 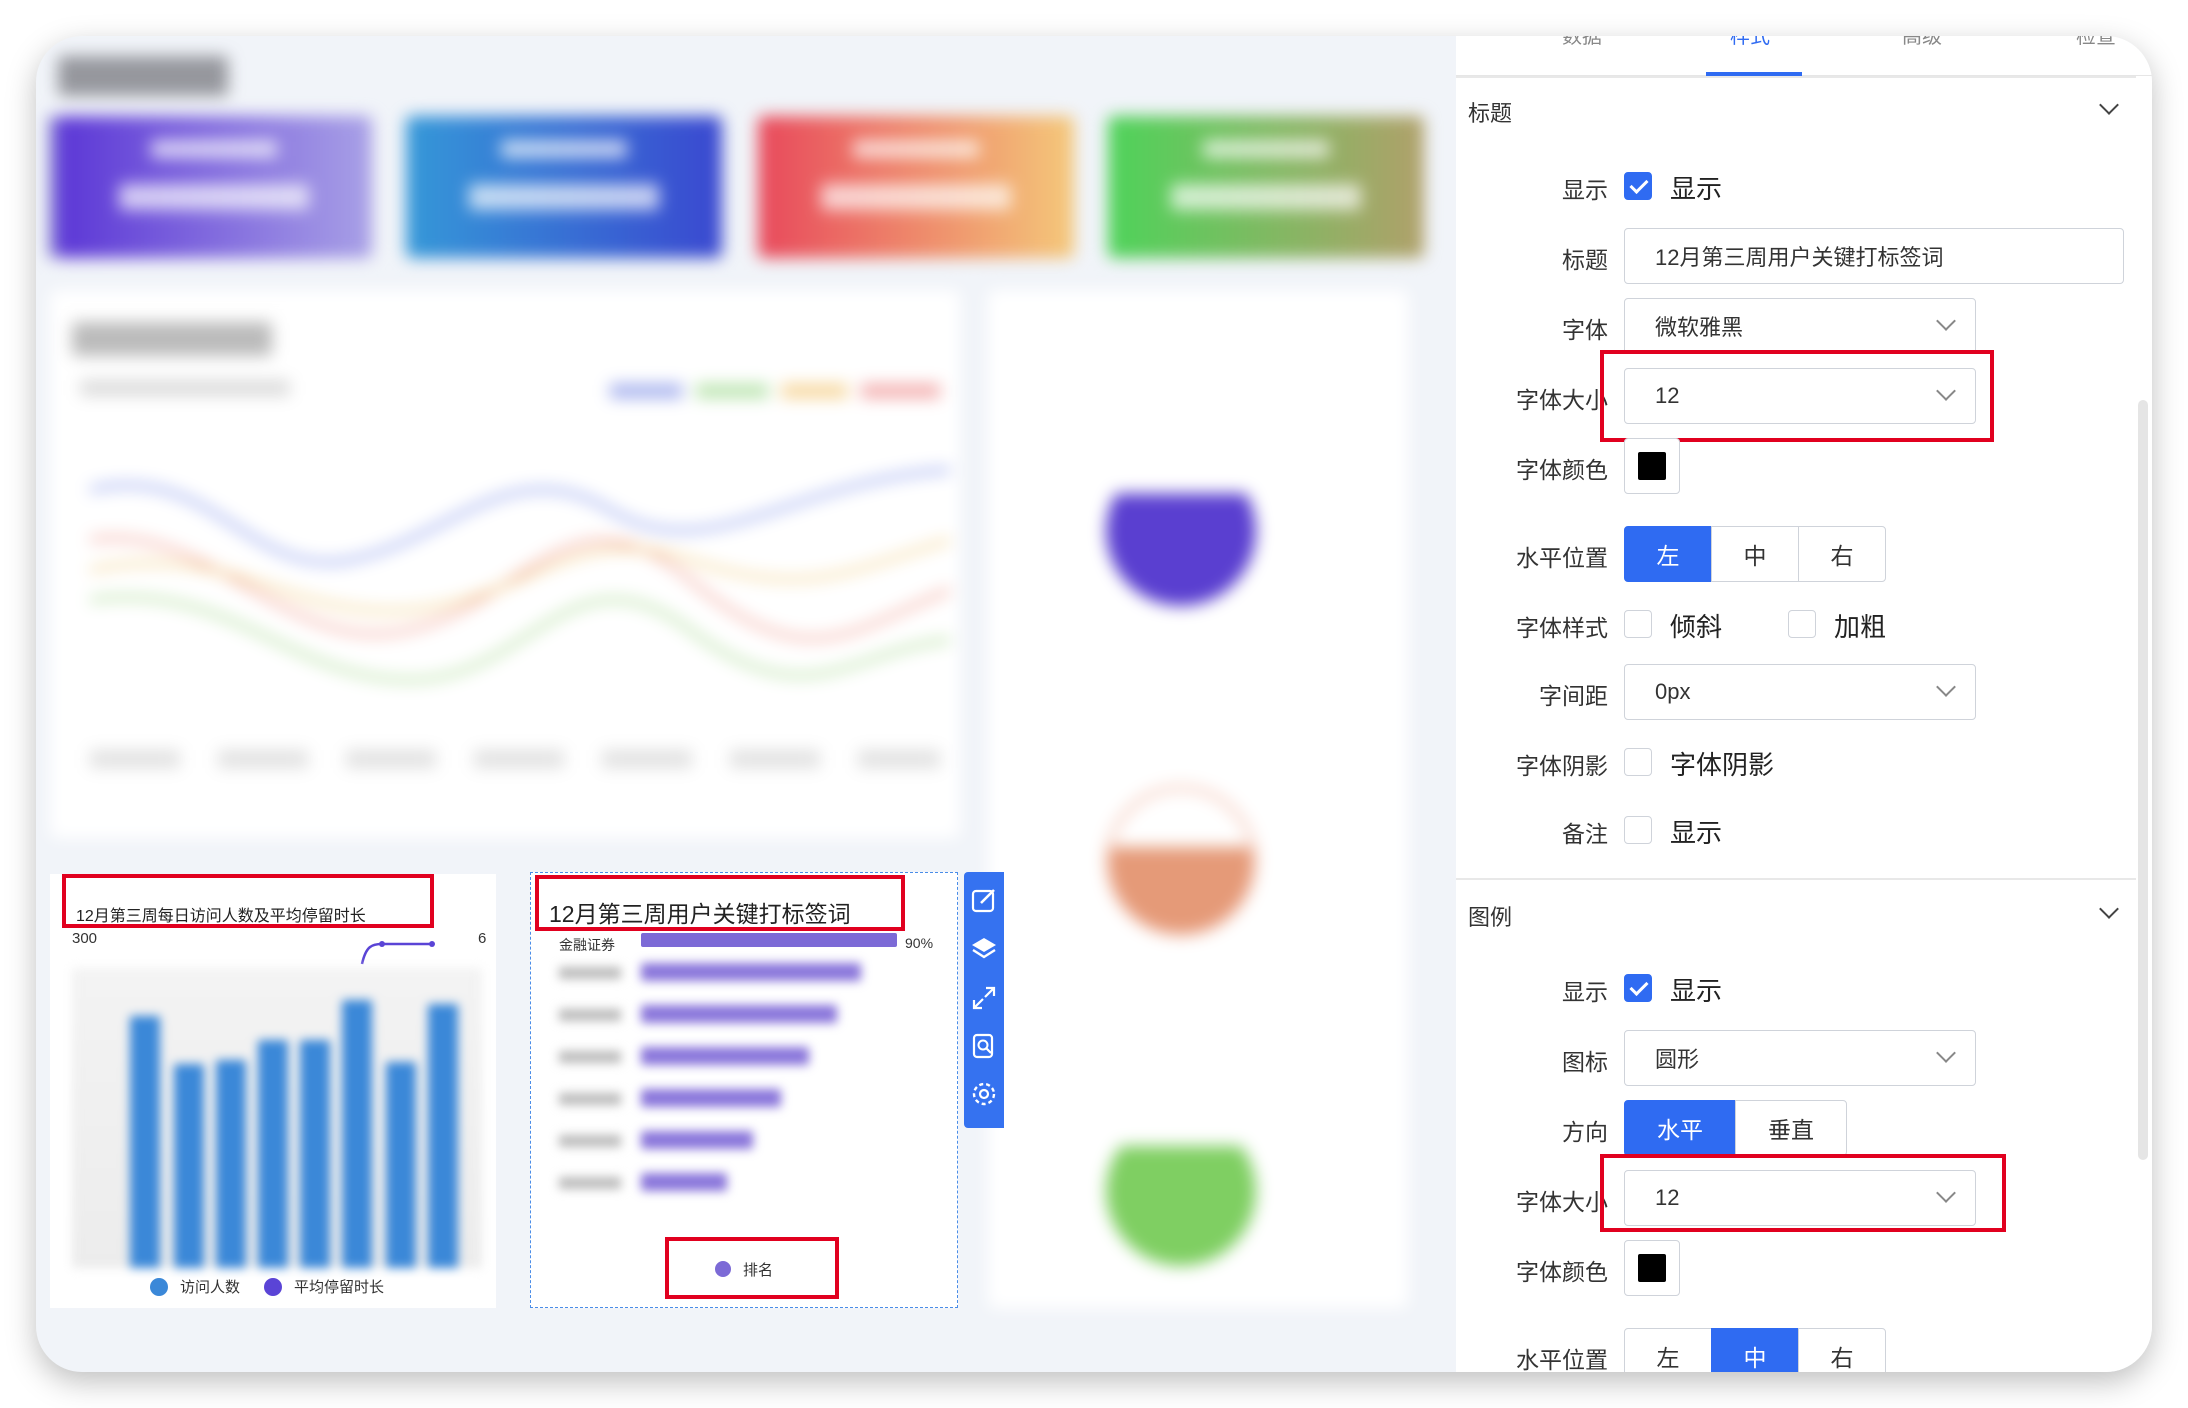 I want to click on tab-data: 数据, so click(x=1582, y=48).